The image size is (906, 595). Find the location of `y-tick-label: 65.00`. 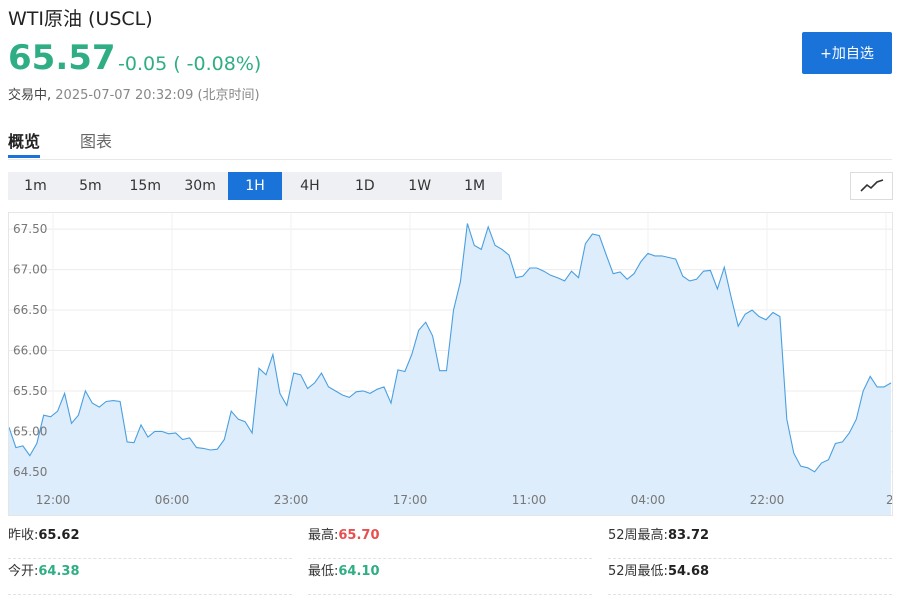

y-tick-label: 65.00 is located at coordinates (30, 431).